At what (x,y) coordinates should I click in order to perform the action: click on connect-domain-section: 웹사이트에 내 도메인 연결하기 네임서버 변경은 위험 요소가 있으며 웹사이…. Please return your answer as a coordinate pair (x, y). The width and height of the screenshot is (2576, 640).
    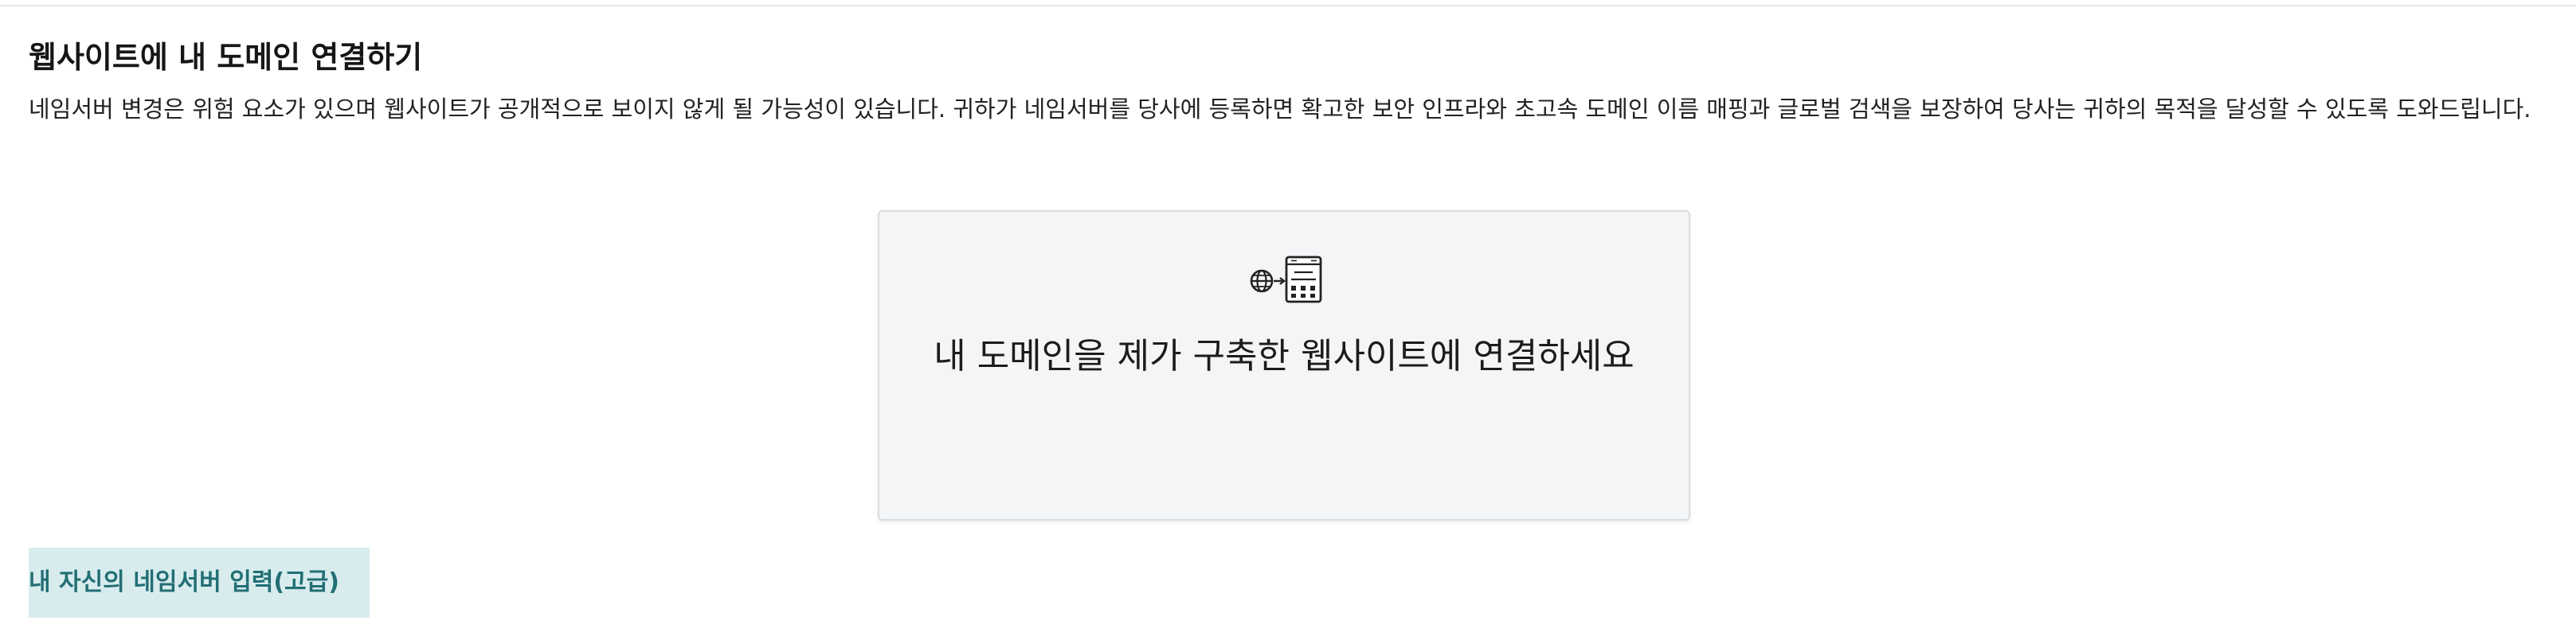
    Looking at the image, I should click on (1287, 81).